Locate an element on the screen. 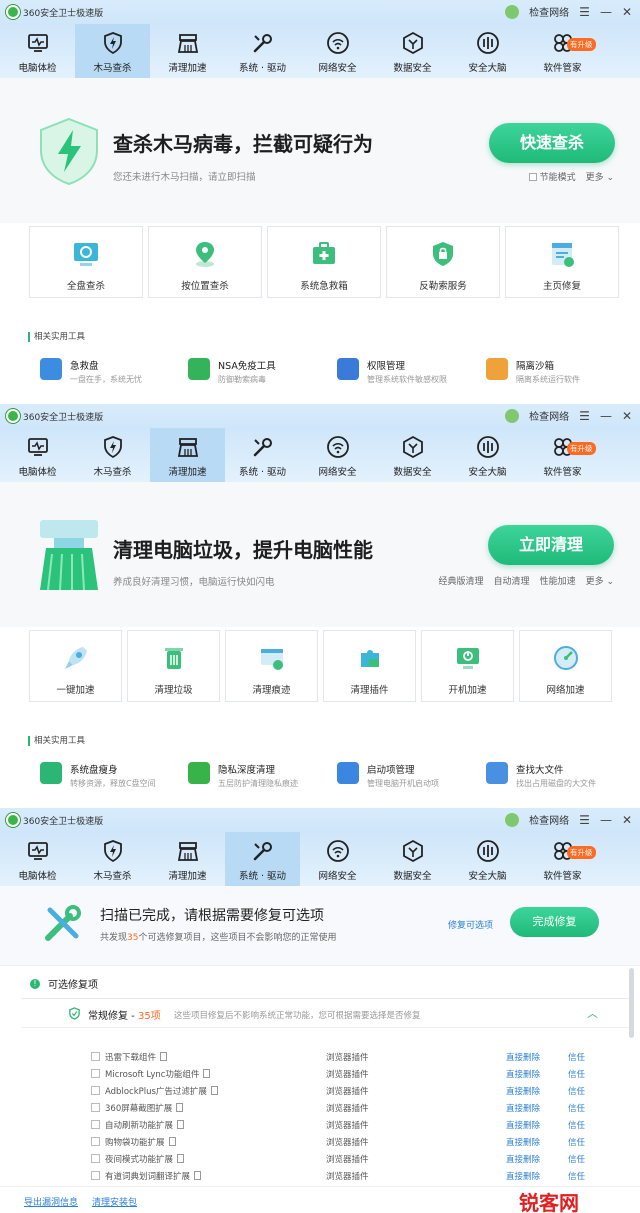 This screenshot has height=1213, width=640. table-row: Microsoft Lync功能组件 浏览器插件 直接删除 信任 is located at coordinates (320, 1073).